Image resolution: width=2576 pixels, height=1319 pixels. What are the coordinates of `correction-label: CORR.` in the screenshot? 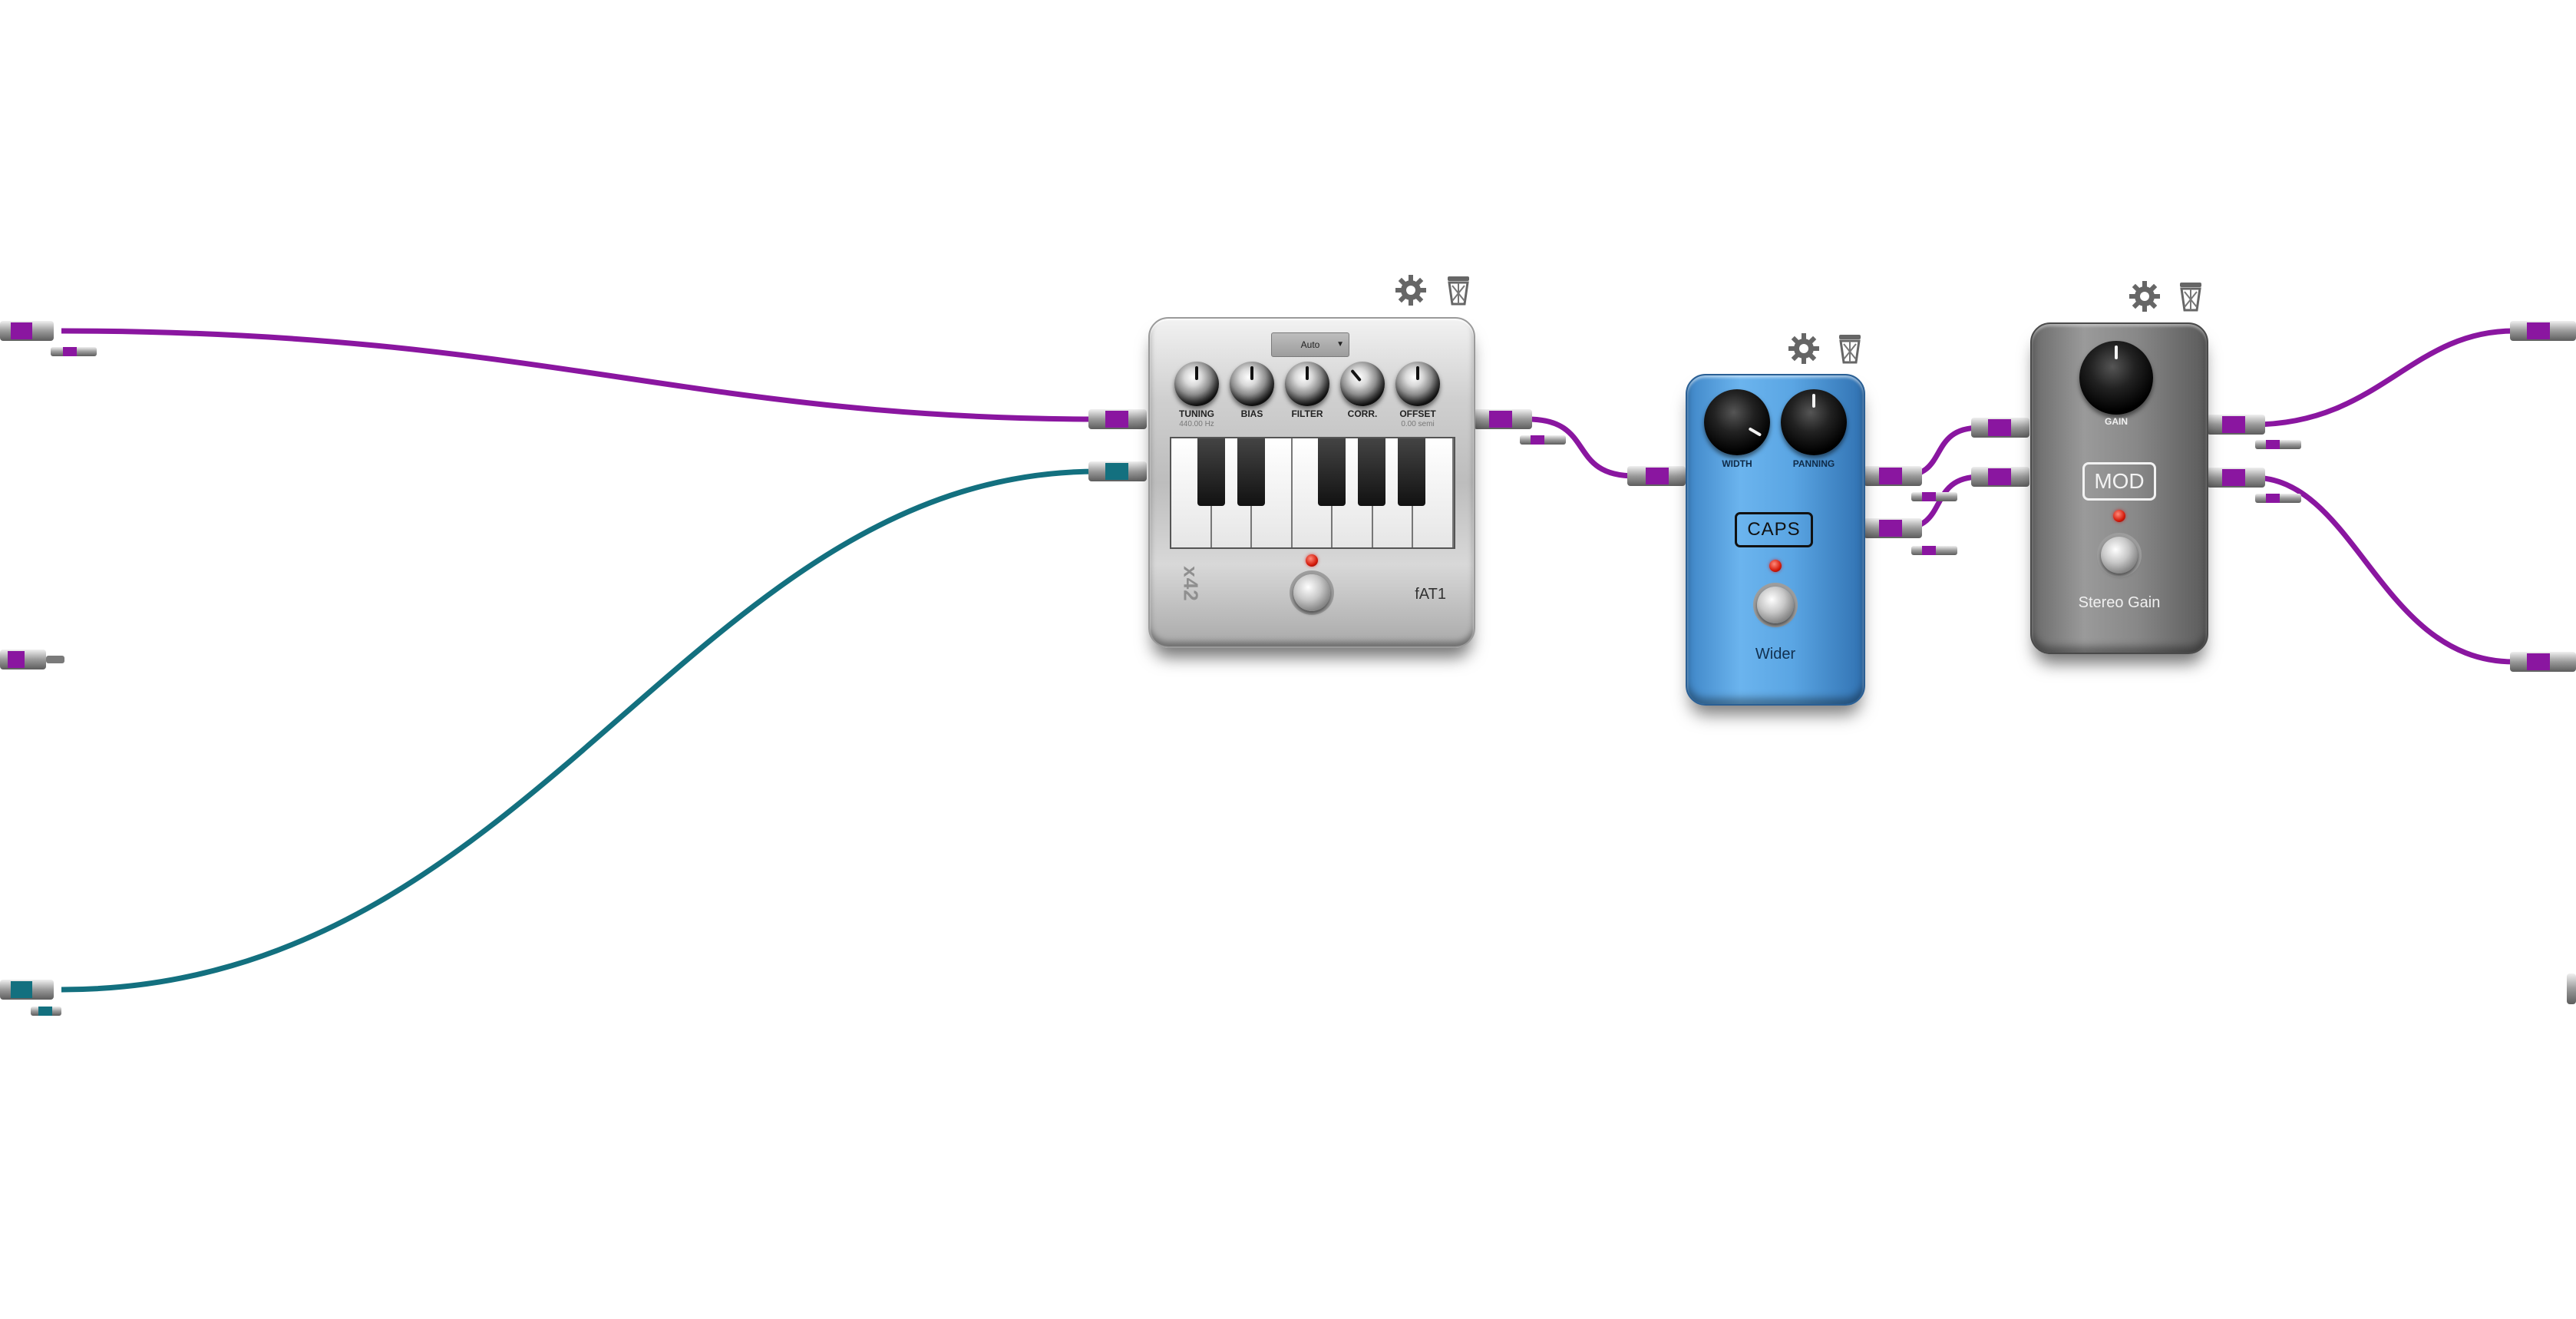 It's located at (1362, 413).